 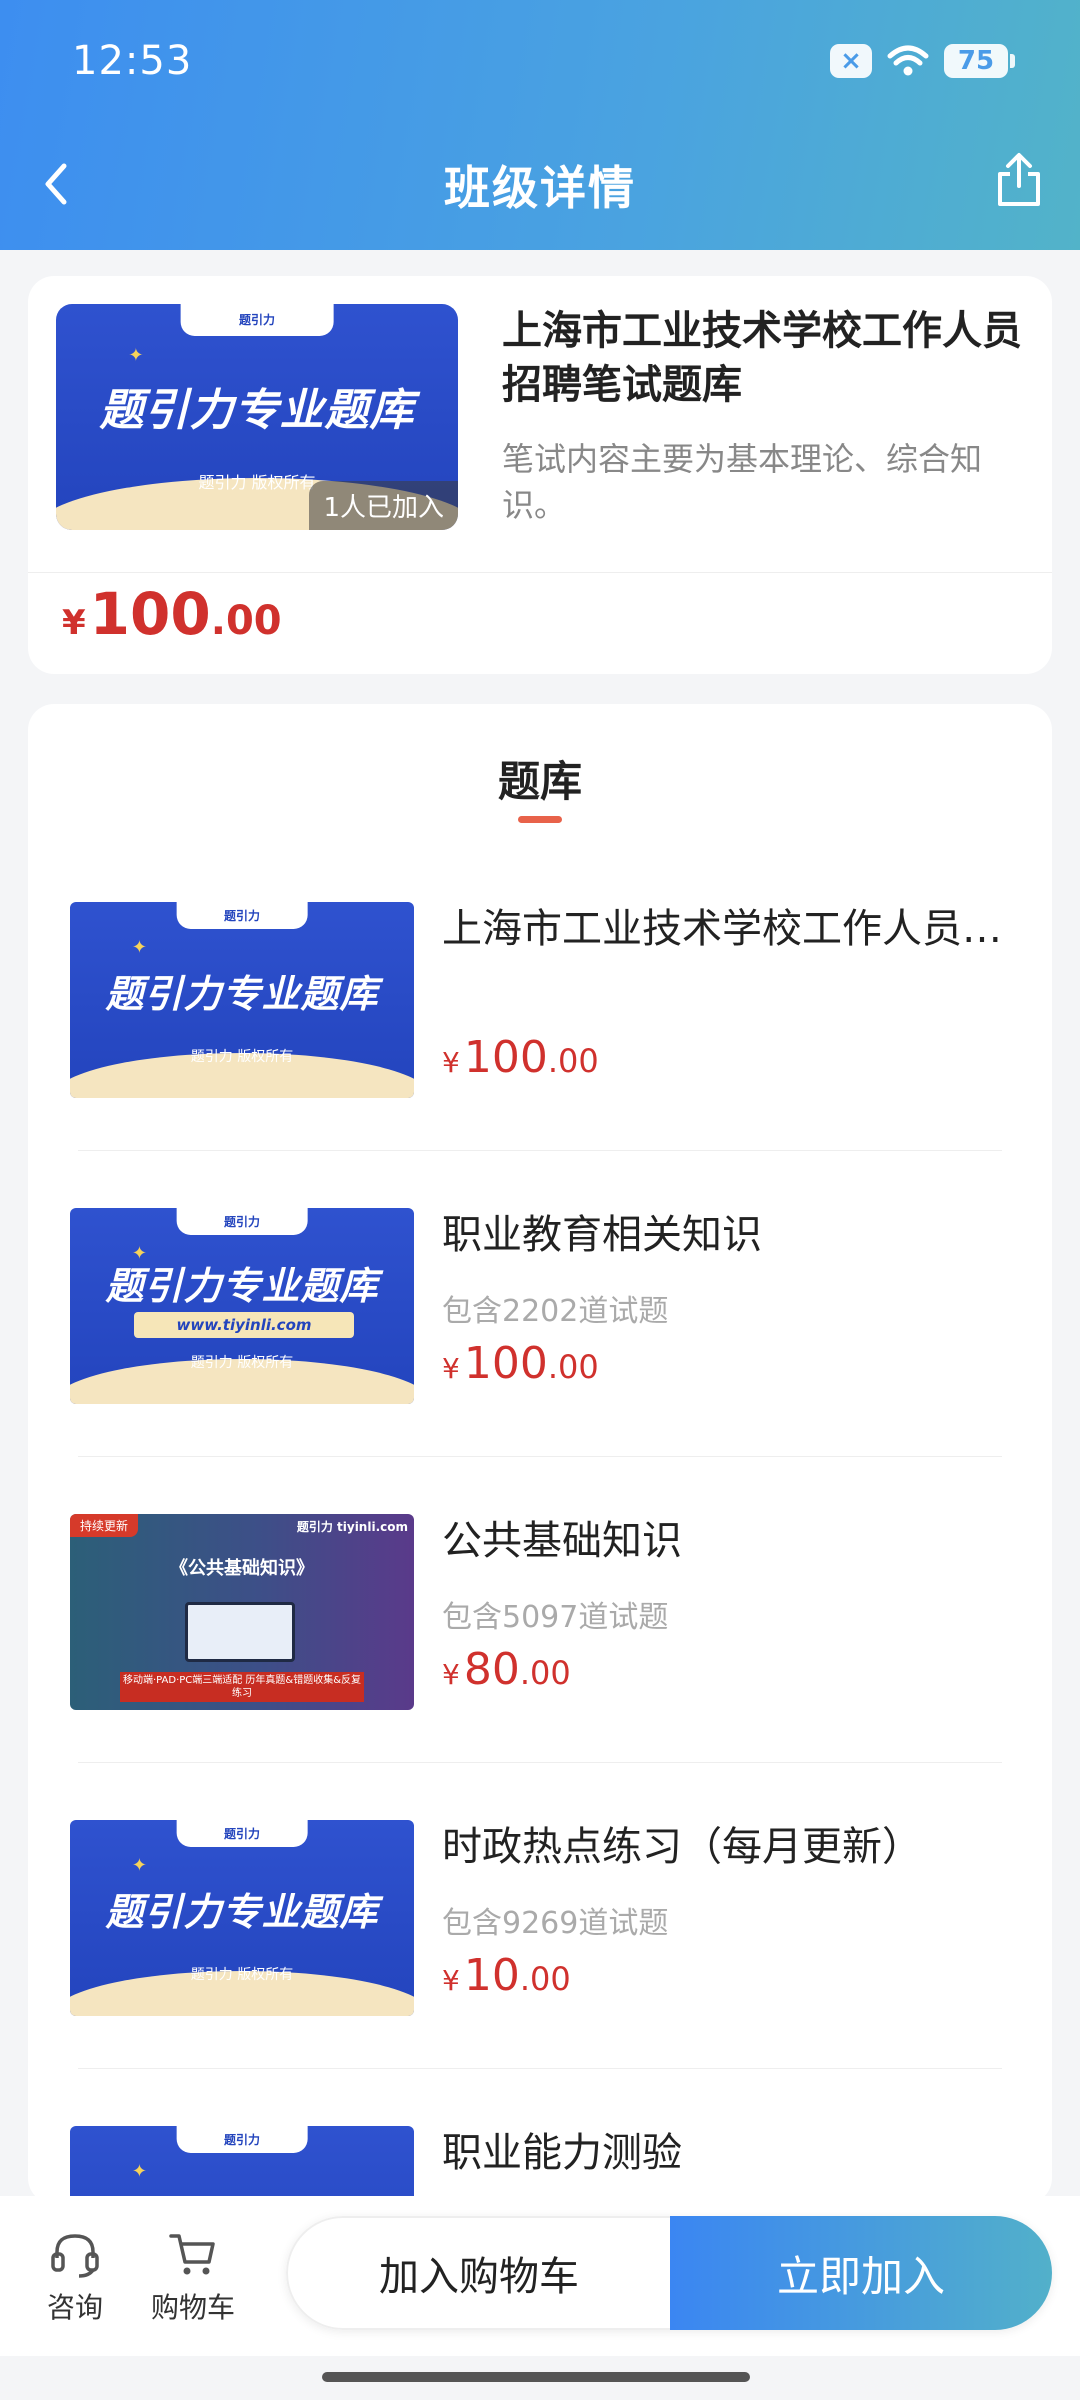 I want to click on item-count: 包含5097道试题, so click(x=555, y=1617).